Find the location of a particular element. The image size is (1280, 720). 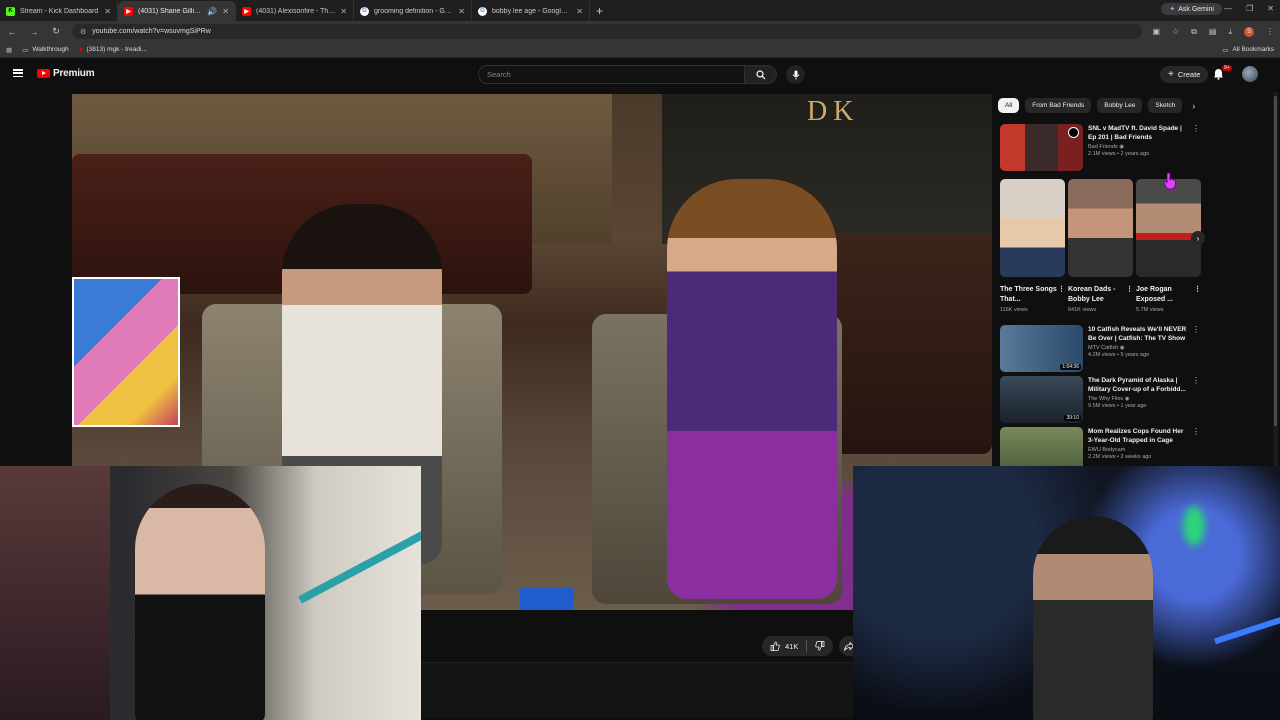

url-field: ⚙ youtube.com/watch?v=wsuvmgSiPRw is located at coordinates (607, 31).